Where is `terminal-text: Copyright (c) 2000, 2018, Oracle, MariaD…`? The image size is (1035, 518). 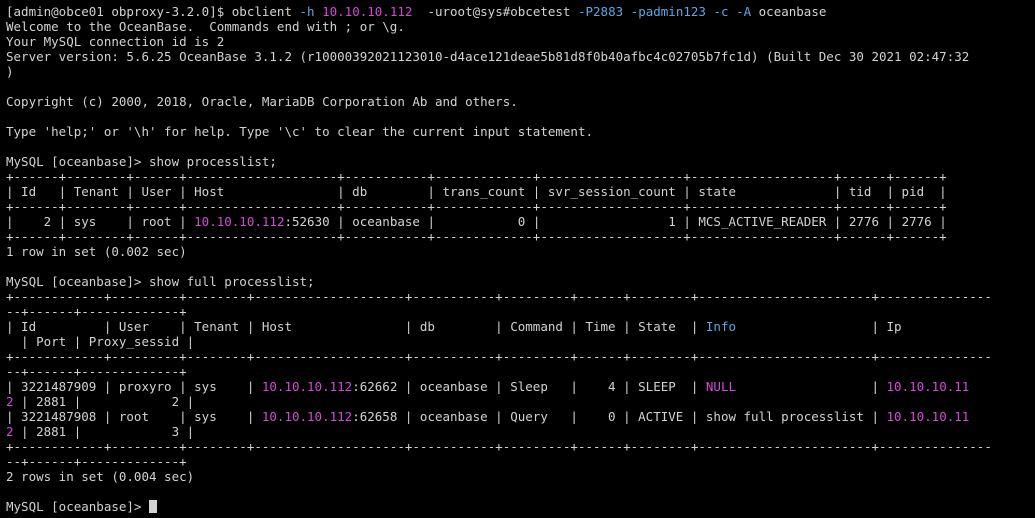 terminal-text: Copyright (c) 2000, 2018, Oracle, MariaD… is located at coordinates (262, 101).